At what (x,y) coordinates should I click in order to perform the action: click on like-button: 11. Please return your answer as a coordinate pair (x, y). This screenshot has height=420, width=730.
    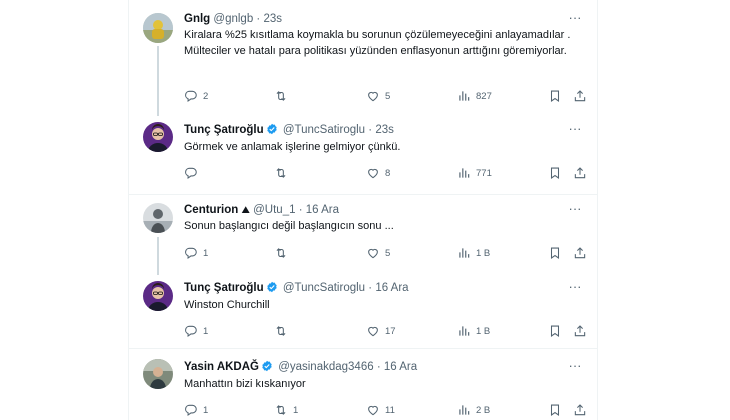
    Looking at the image, I should click on (380, 410).